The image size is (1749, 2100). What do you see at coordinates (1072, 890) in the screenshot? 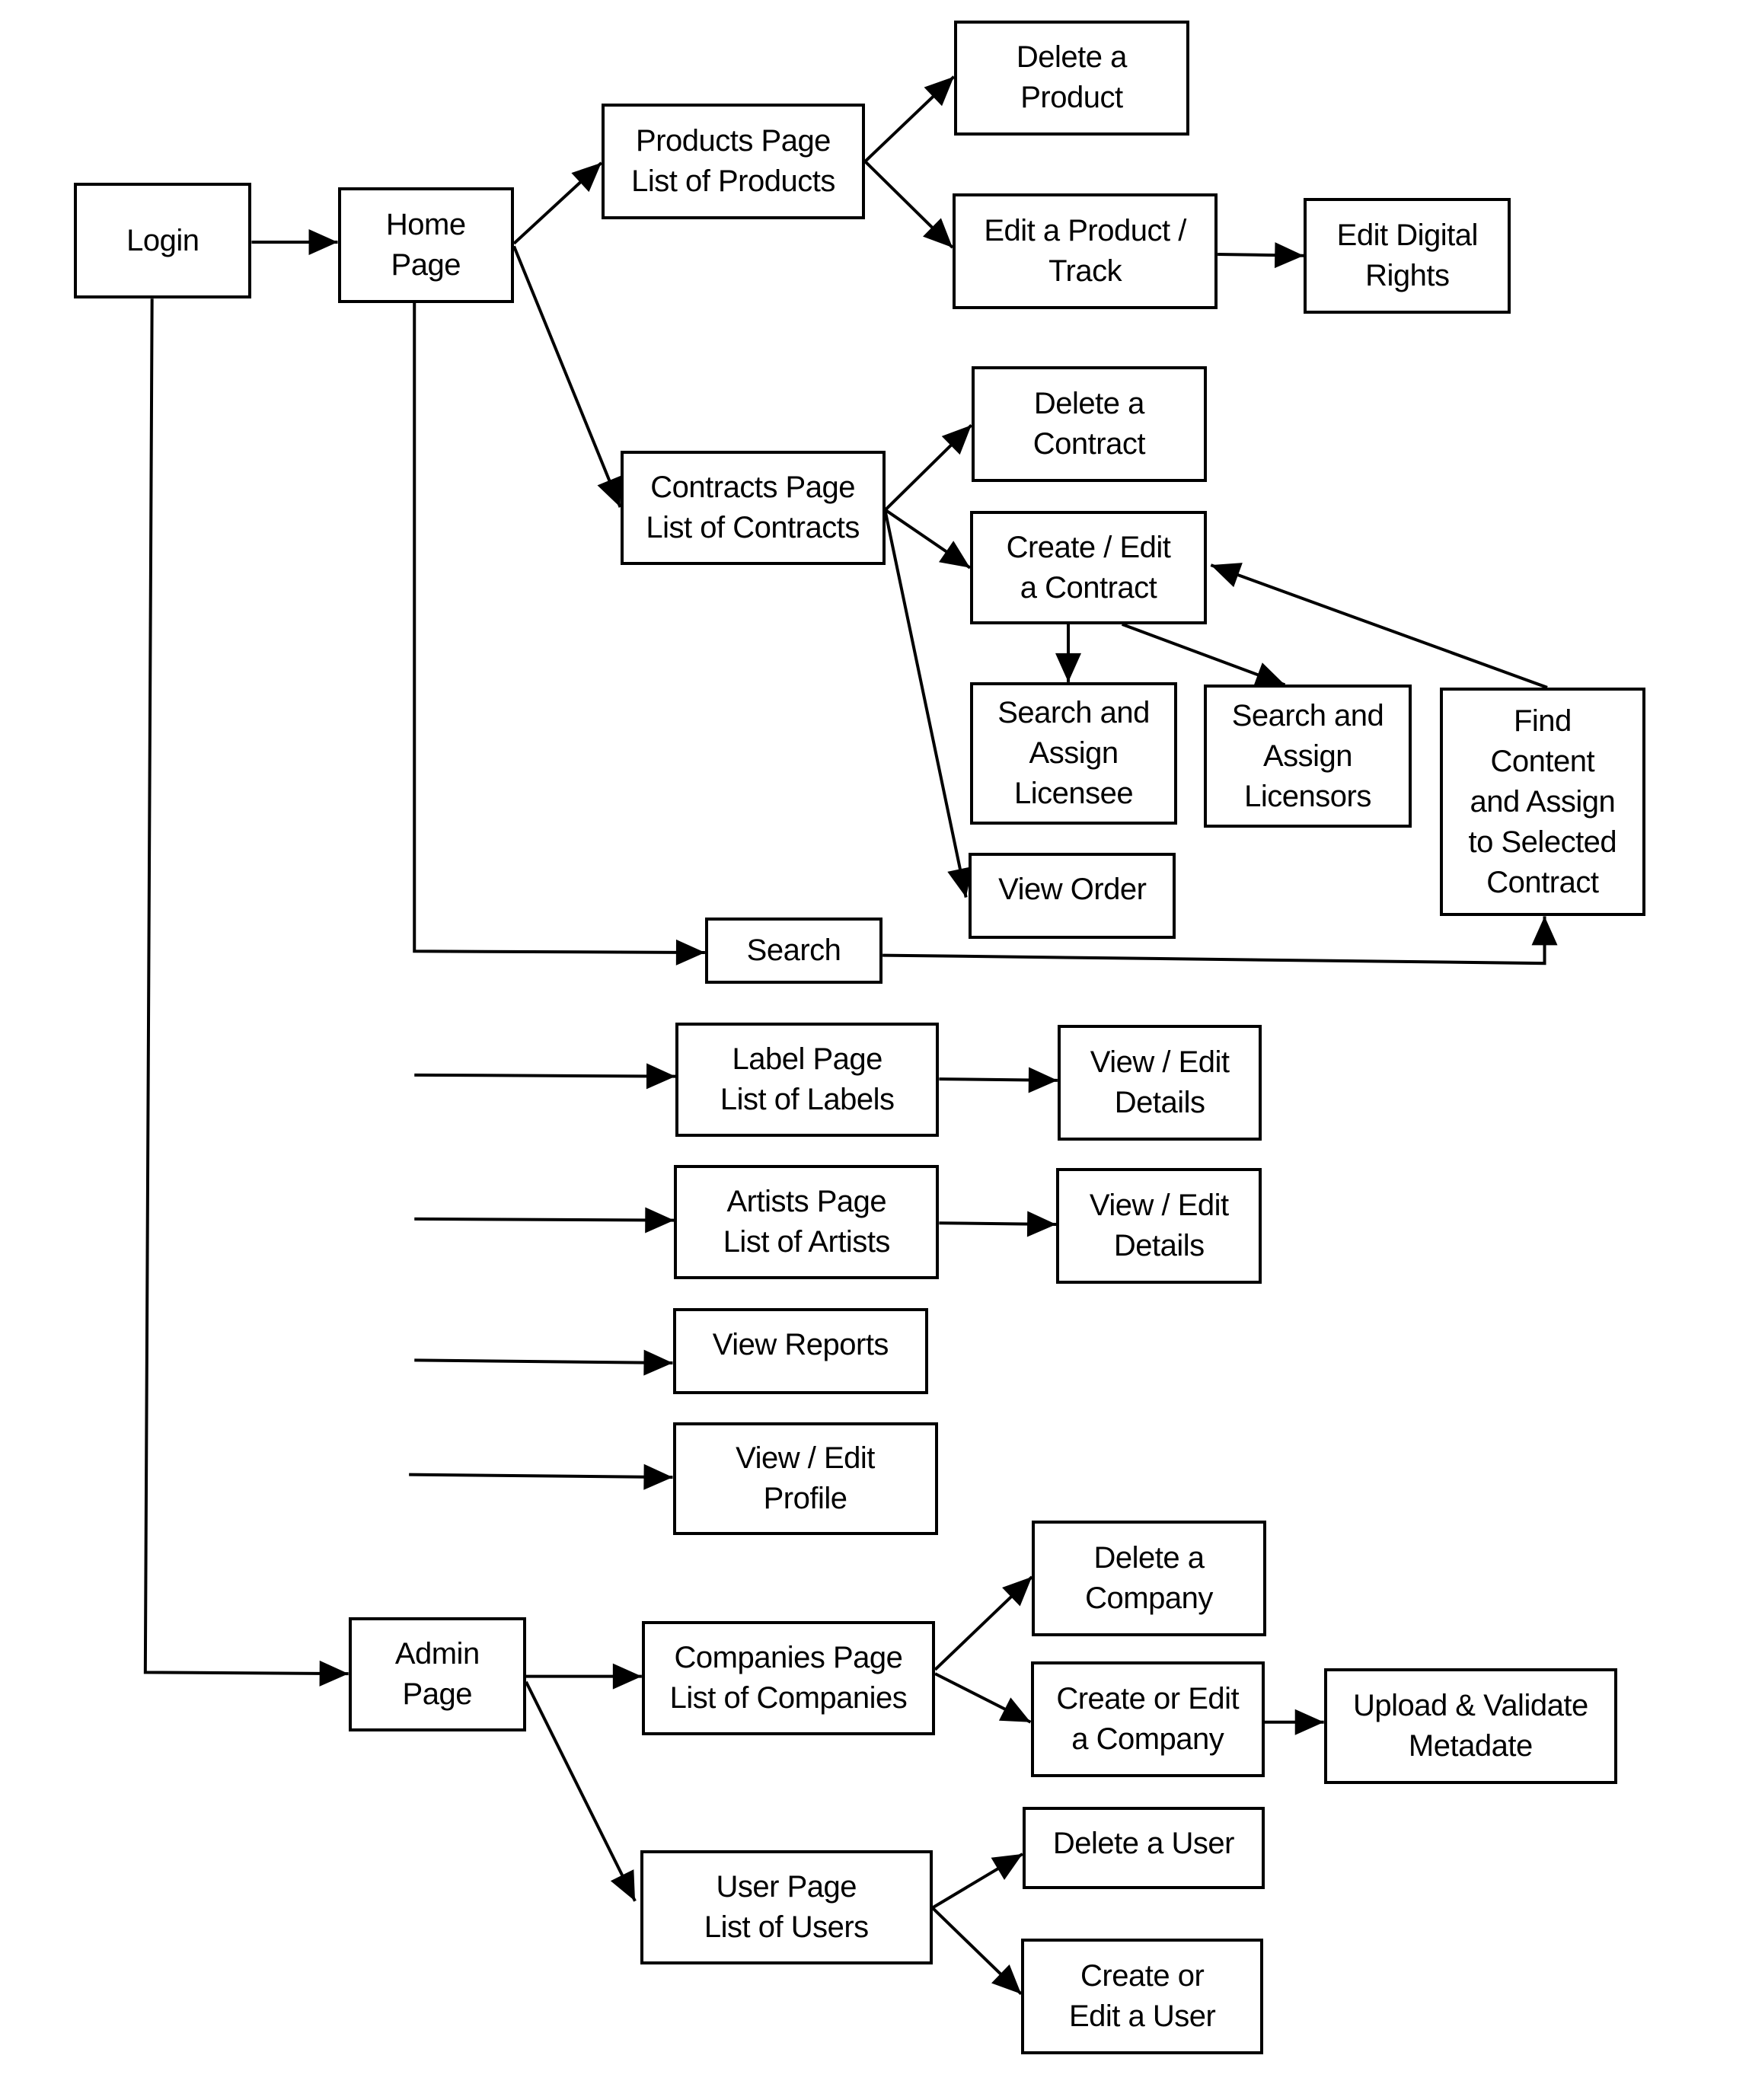
I see `node-label: View Order` at bounding box center [1072, 890].